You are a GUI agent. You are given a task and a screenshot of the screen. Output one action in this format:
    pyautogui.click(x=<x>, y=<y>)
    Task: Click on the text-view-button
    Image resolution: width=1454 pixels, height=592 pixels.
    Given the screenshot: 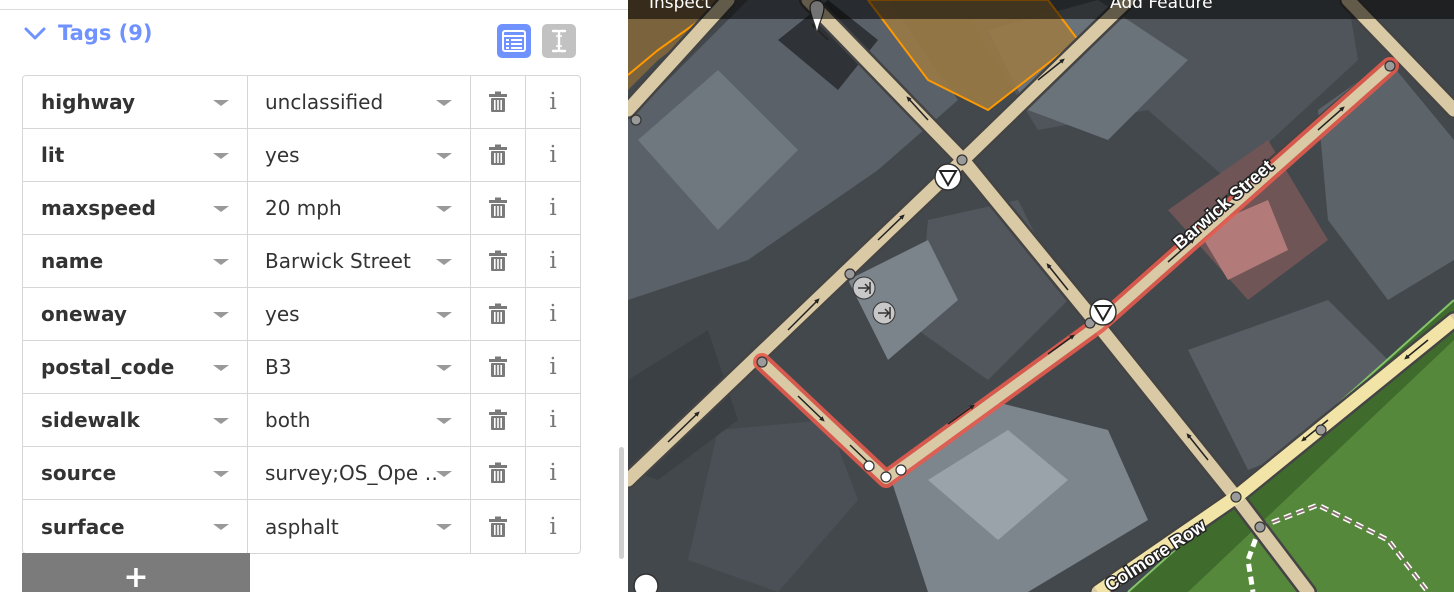 What is the action you would take?
    pyautogui.click(x=559, y=41)
    